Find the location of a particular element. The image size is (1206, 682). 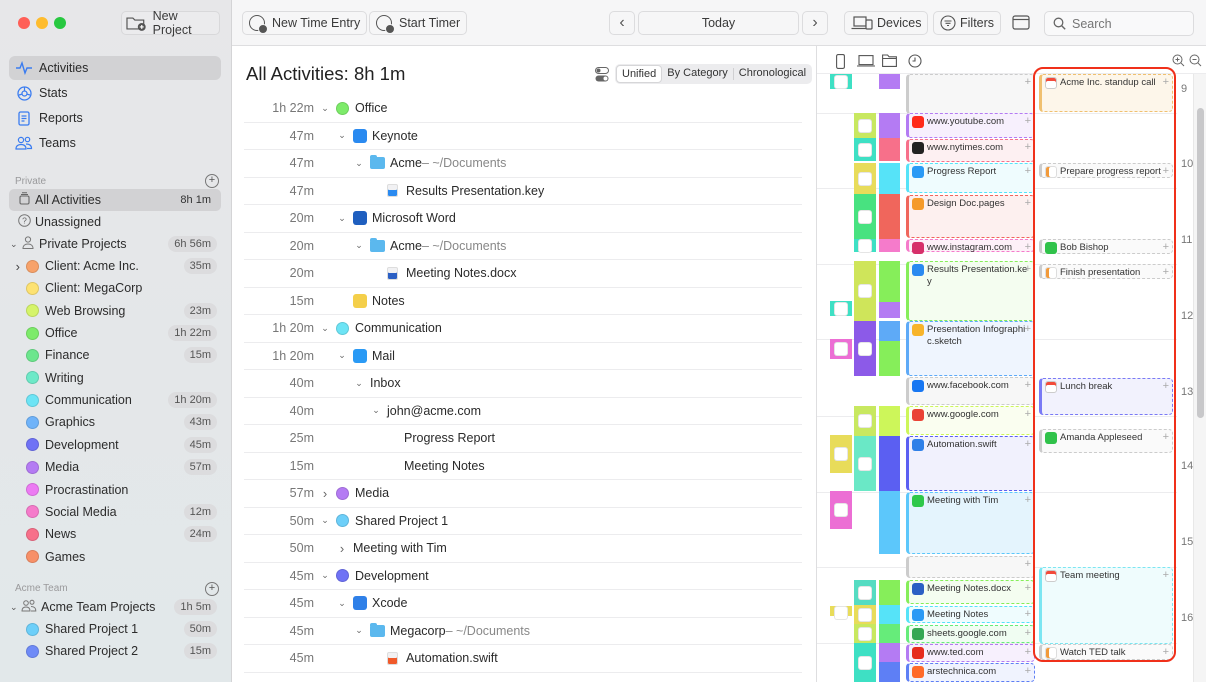

sidebar-project-item: Web Browsing 23m is located at coordinates (115, 311).